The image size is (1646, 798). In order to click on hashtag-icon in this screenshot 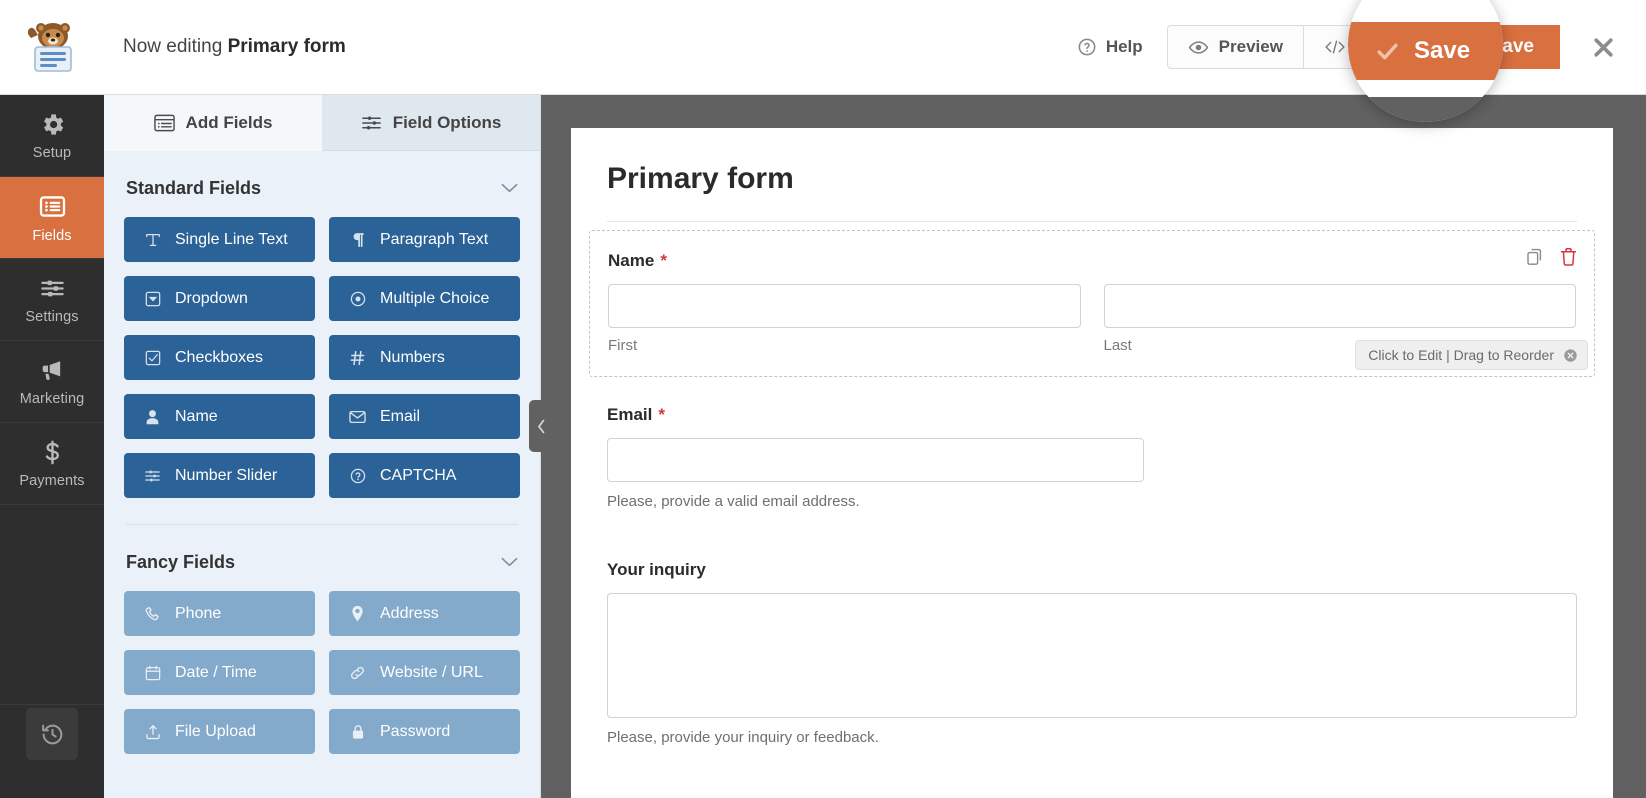, I will do `click(357, 358)`.